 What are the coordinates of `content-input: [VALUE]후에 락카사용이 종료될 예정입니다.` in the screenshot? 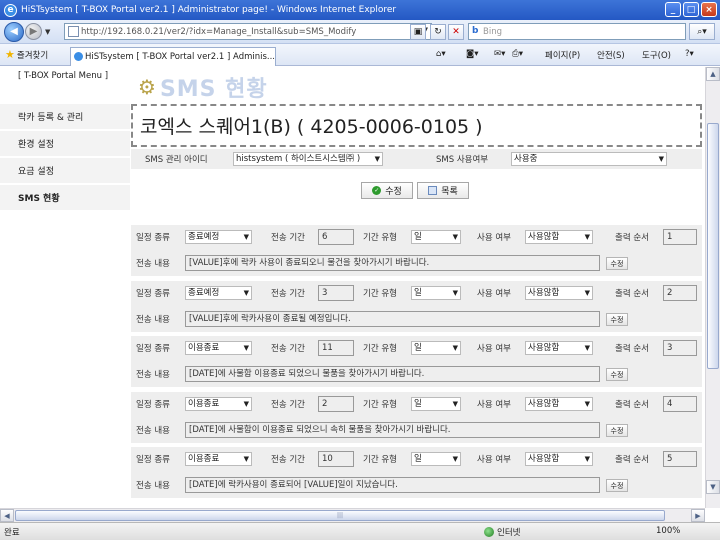 It's located at (392, 319).